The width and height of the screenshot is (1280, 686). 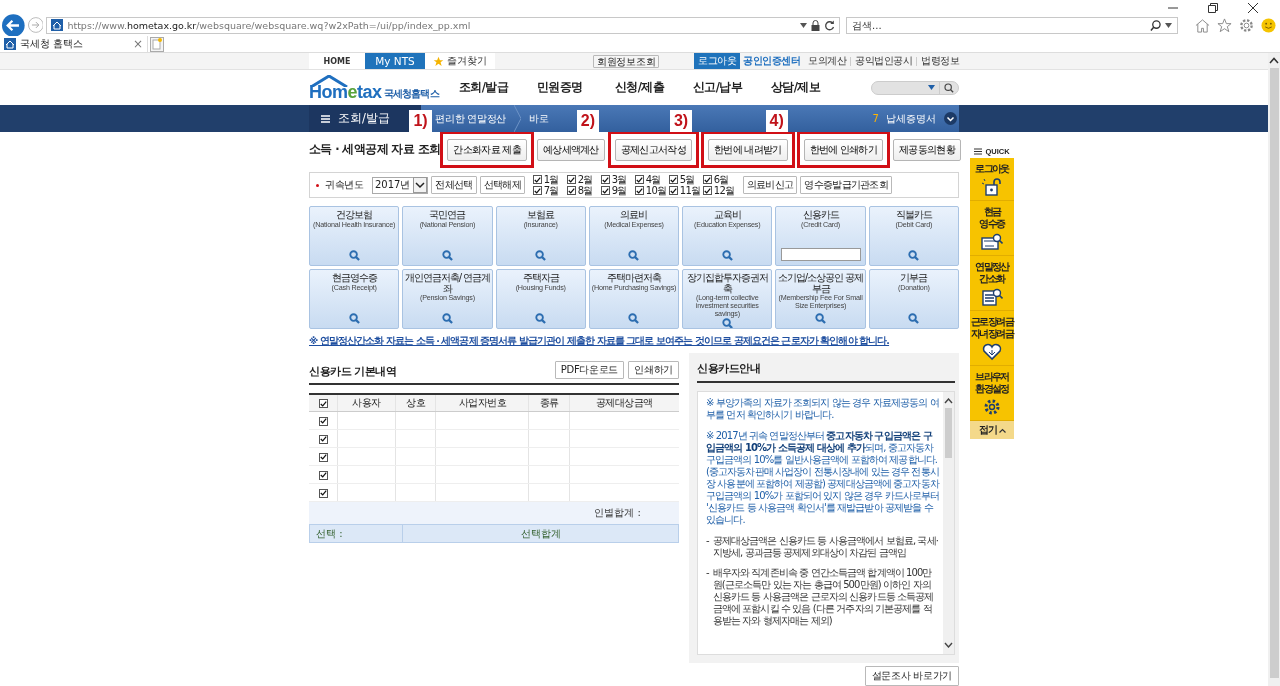 I want to click on action-button: 한번에 인쇄하기, so click(x=843, y=149).